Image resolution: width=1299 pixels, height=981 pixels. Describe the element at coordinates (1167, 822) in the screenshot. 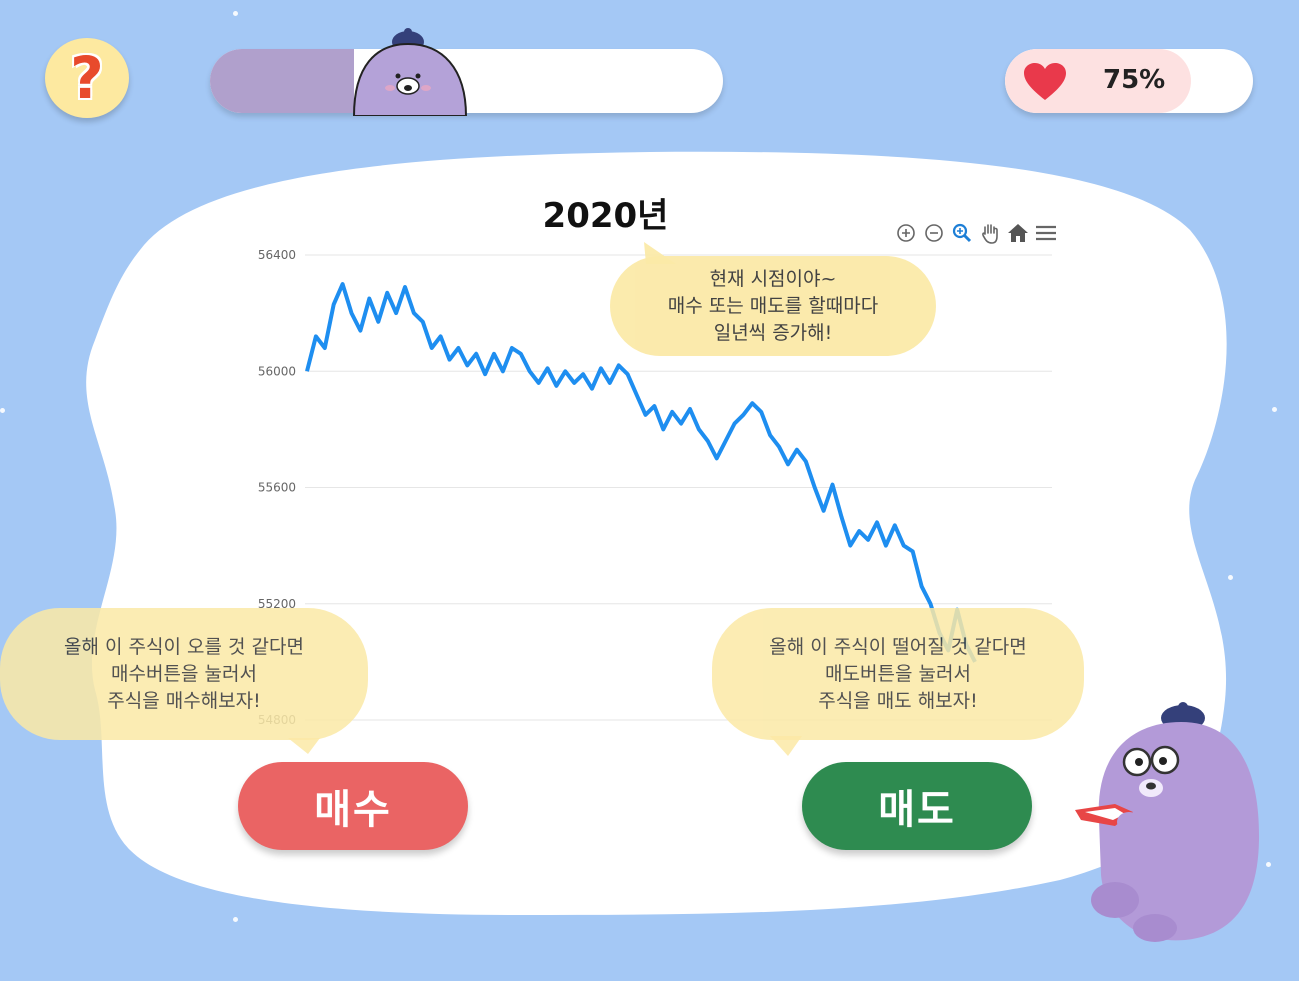

I see `mascot-character` at that location.